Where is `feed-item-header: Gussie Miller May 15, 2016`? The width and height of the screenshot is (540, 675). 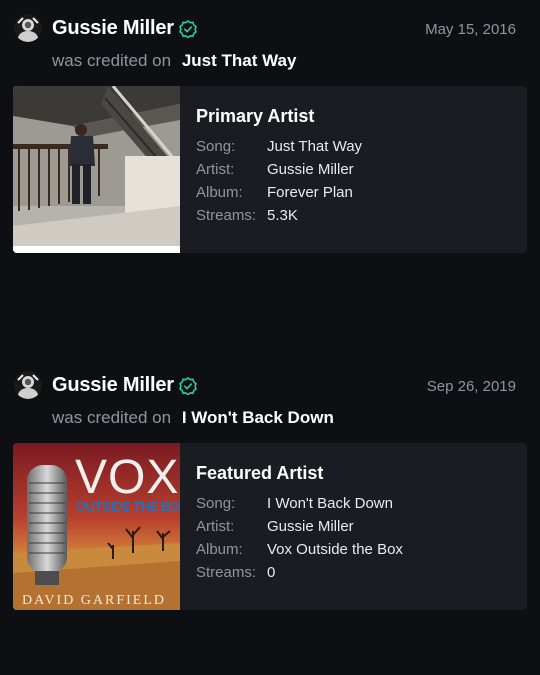 feed-item-header: Gussie Miller May 15, 2016 is located at coordinates (270, 28).